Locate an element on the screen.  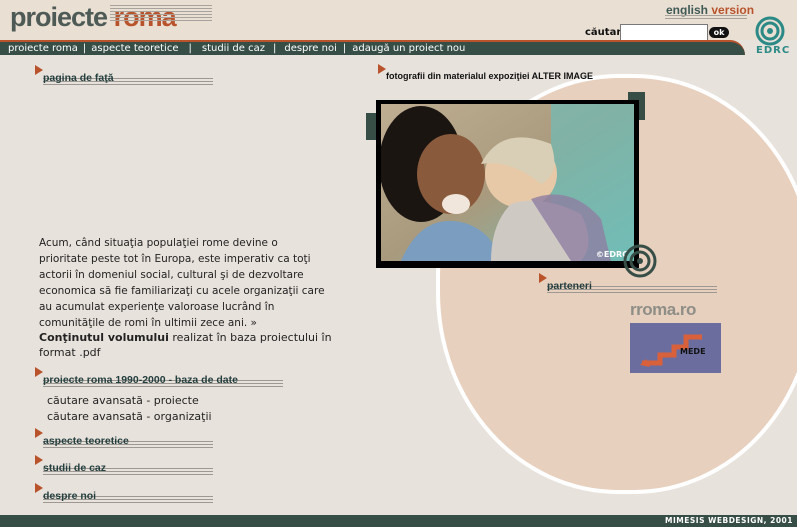
section-partners-title: parteneri is located at coordinates (569, 286).